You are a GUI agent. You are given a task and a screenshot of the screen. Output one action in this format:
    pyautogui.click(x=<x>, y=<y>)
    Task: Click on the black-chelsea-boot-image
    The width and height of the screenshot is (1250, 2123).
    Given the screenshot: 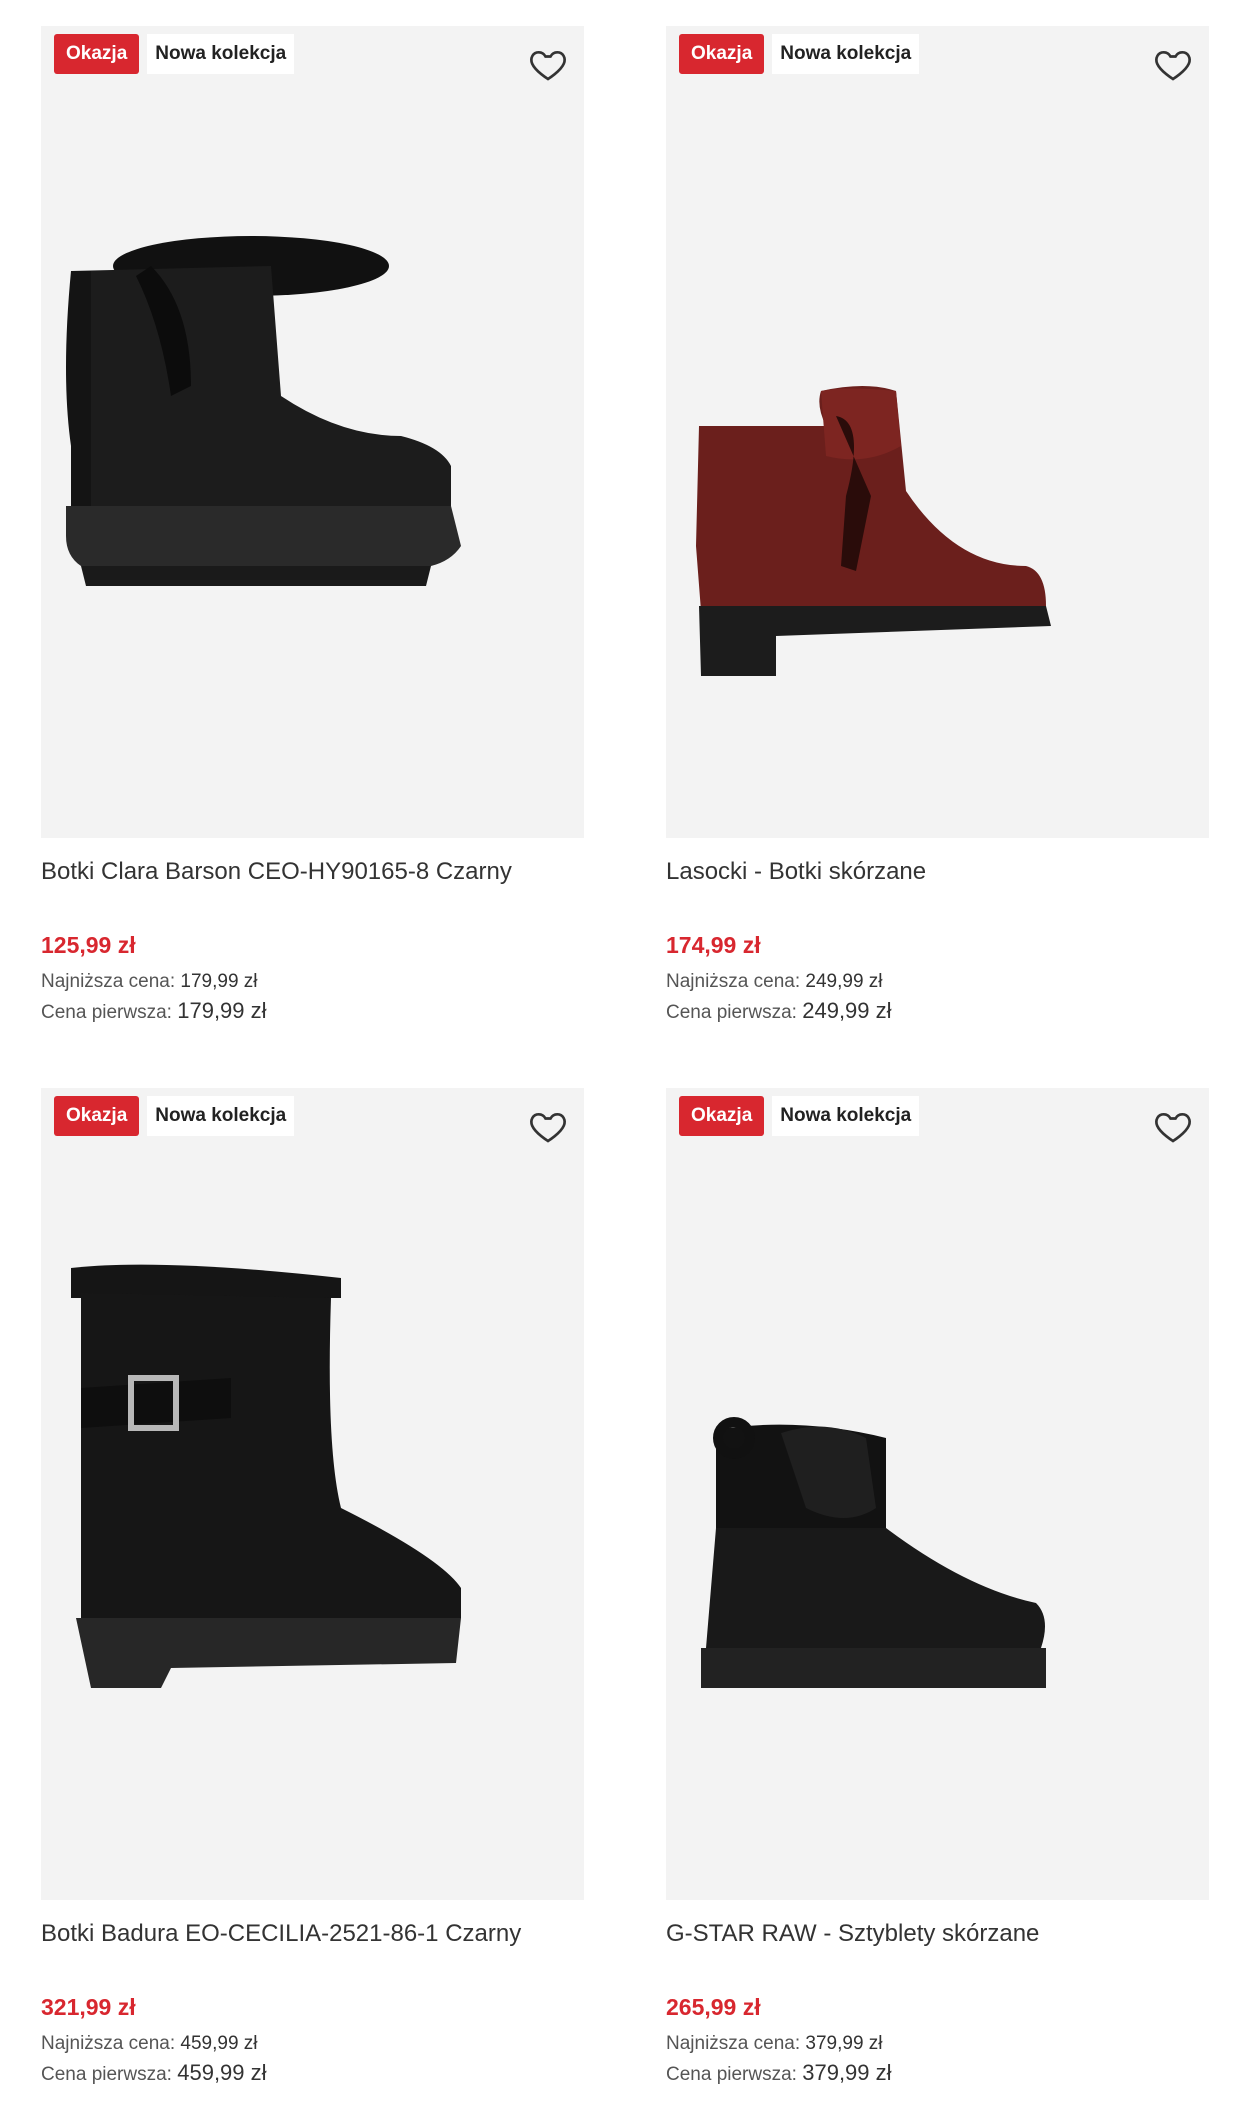 What is the action you would take?
    pyautogui.click(x=873, y=1552)
    